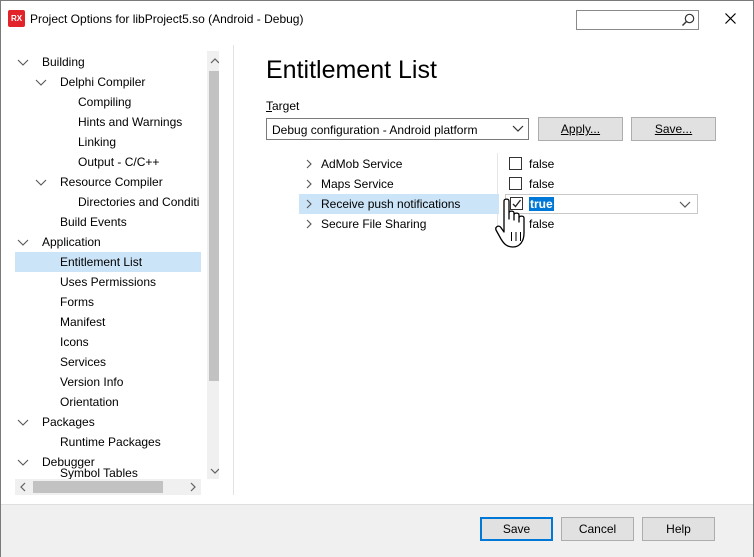 The height and width of the screenshot is (557, 754). What do you see at coordinates (104, 302) in the screenshot?
I see `tree-item: Forms` at bounding box center [104, 302].